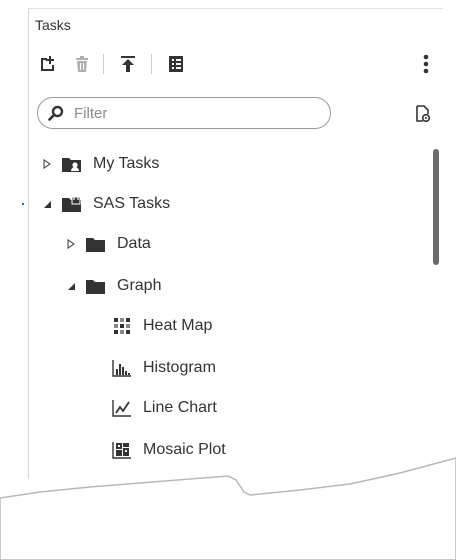 The height and width of the screenshot is (560, 456). I want to click on properties-button, so click(176, 64).